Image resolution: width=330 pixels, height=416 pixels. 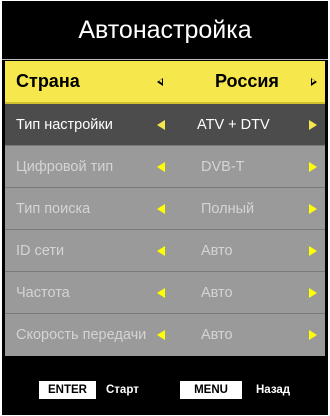 What do you see at coordinates (273, 390) in the screenshot?
I see `menu-key-hint: Назад` at bounding box center [273, 390].